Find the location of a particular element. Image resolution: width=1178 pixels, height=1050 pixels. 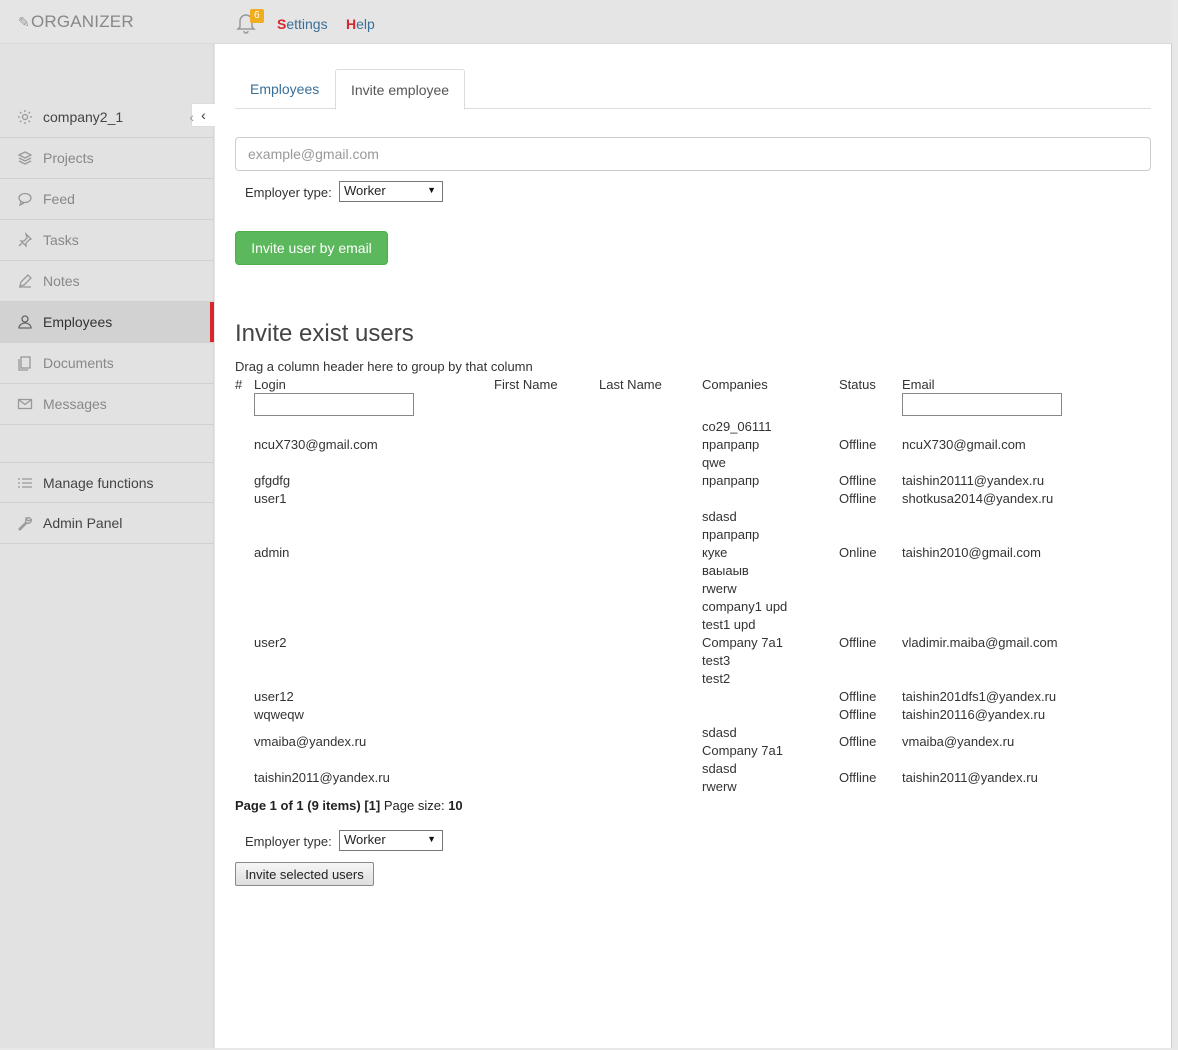

sidebar-item-tasks: Tasks is located at coordinates (107, 240).